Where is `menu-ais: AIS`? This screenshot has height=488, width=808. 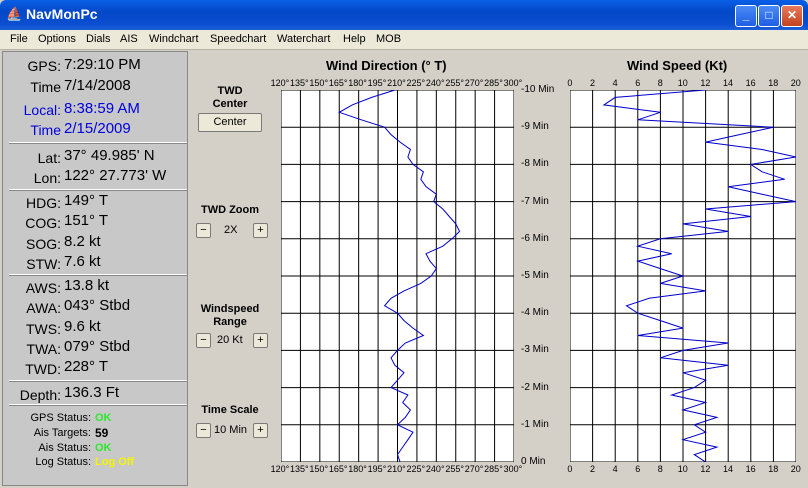
menu-ais: AIS is located at coordinates (129, 39).